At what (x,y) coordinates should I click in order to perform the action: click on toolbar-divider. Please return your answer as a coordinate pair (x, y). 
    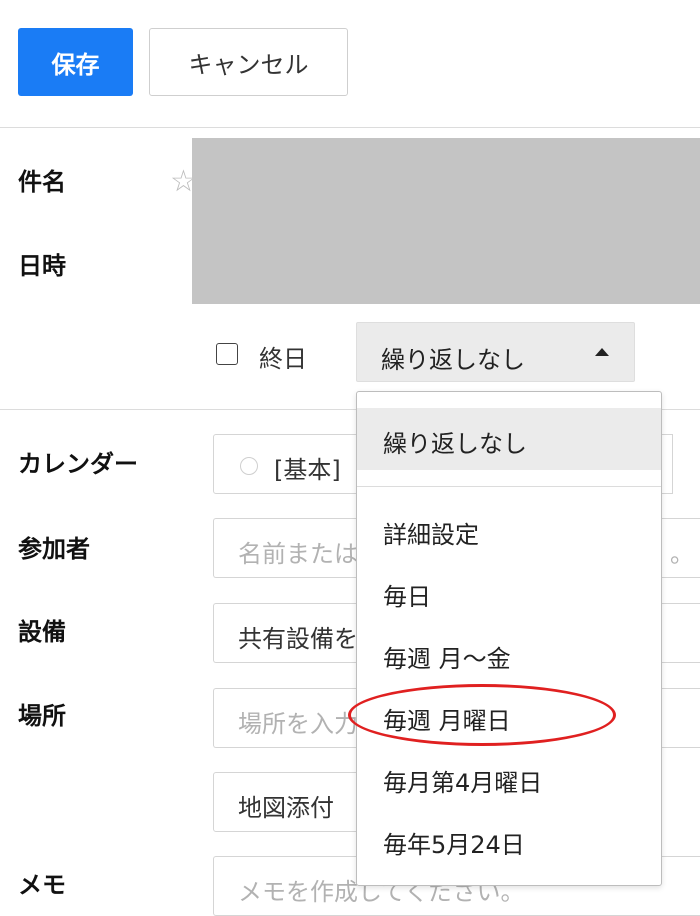
    Looking at the image, I should click on (350, 127).